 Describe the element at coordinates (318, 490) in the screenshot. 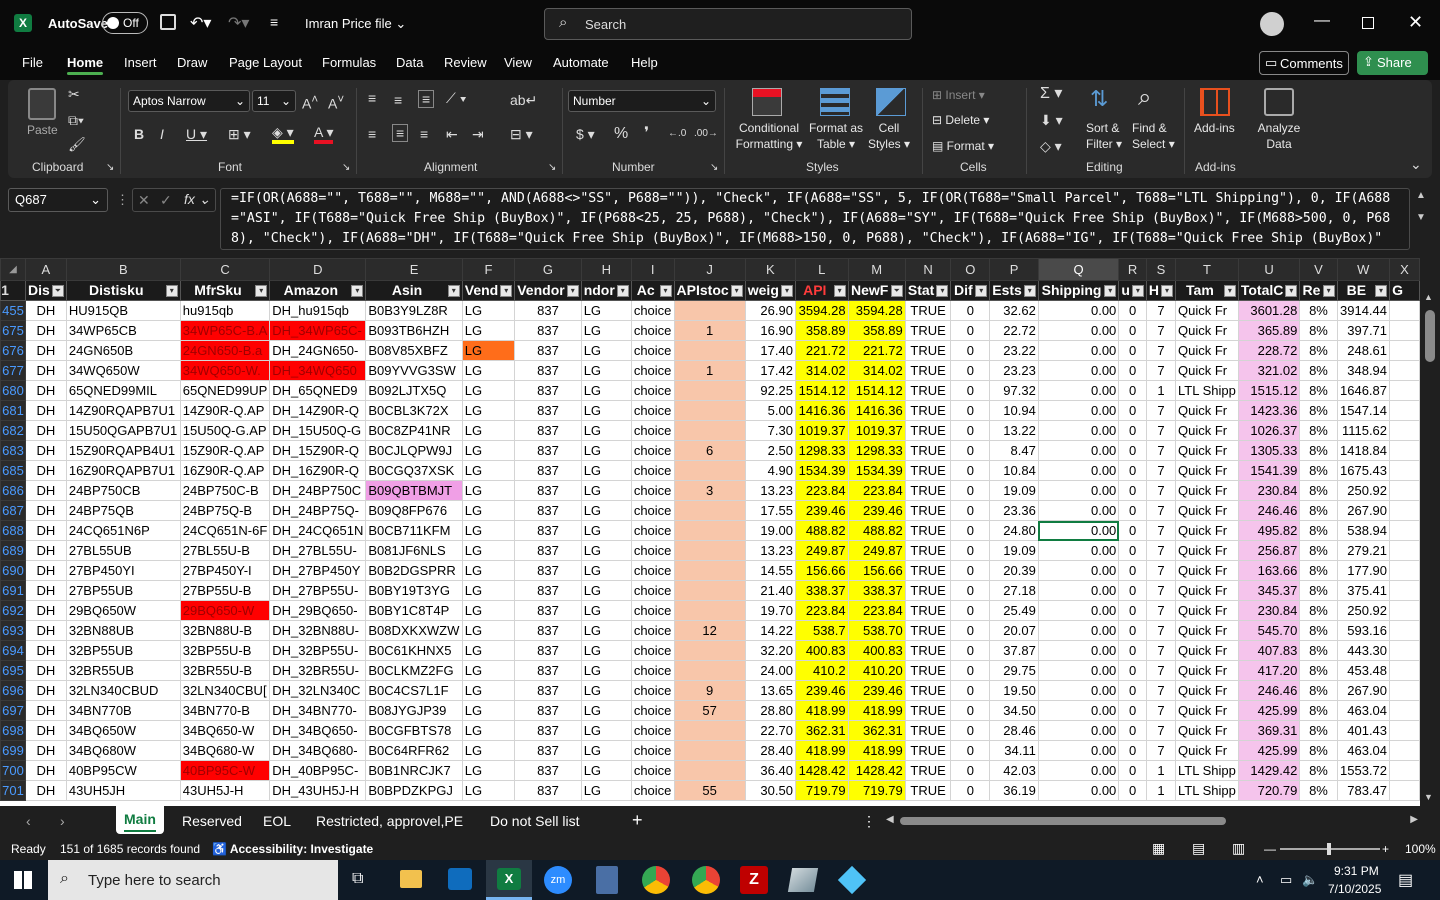

I see `cell: DH_24BP750C` at that location.